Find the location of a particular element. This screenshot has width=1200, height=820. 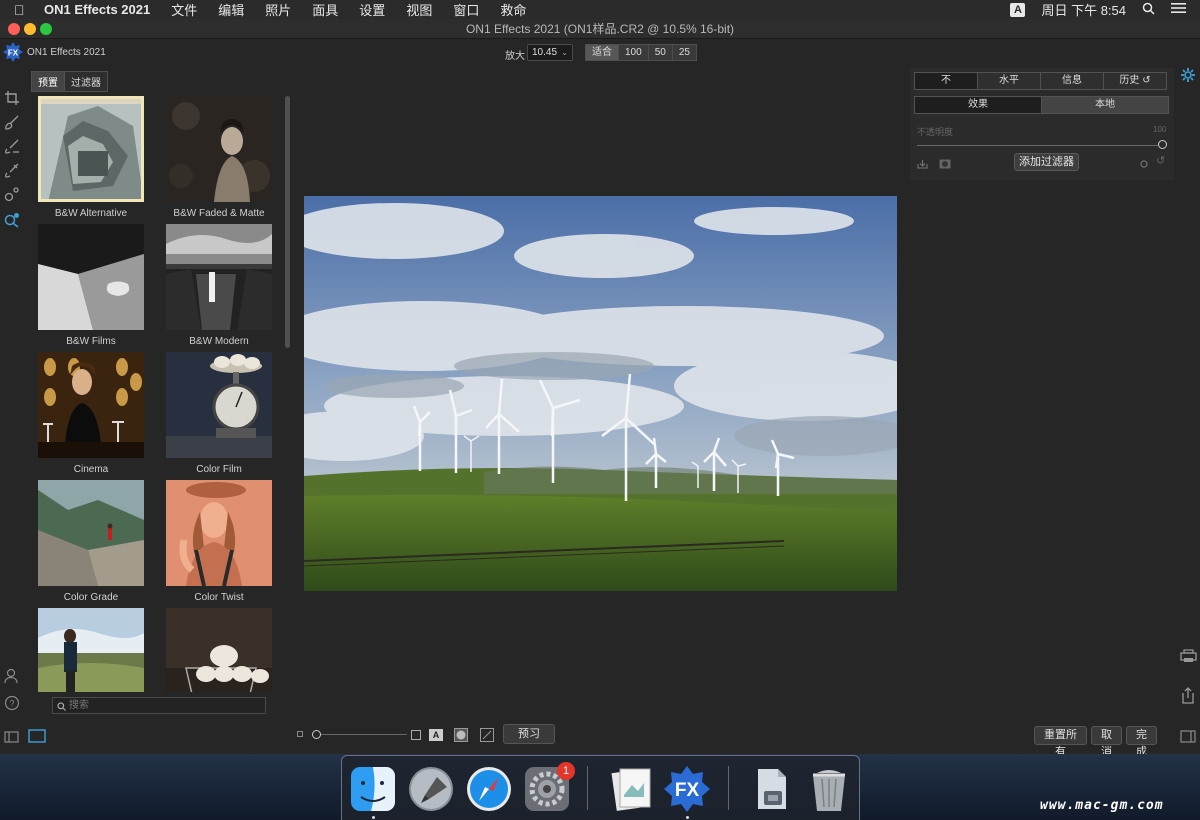

crop-tool-icon is located at coordinates (12, 98).